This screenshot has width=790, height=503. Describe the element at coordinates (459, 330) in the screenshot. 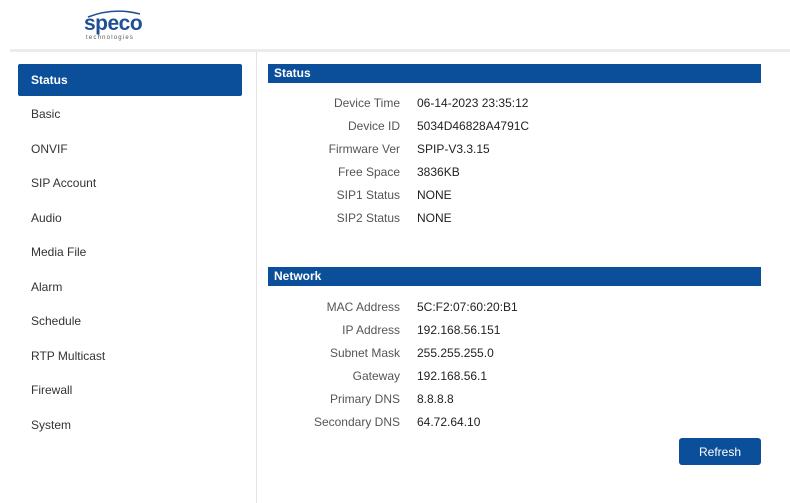

I see `field-value: 192.168.56.151` at that location.